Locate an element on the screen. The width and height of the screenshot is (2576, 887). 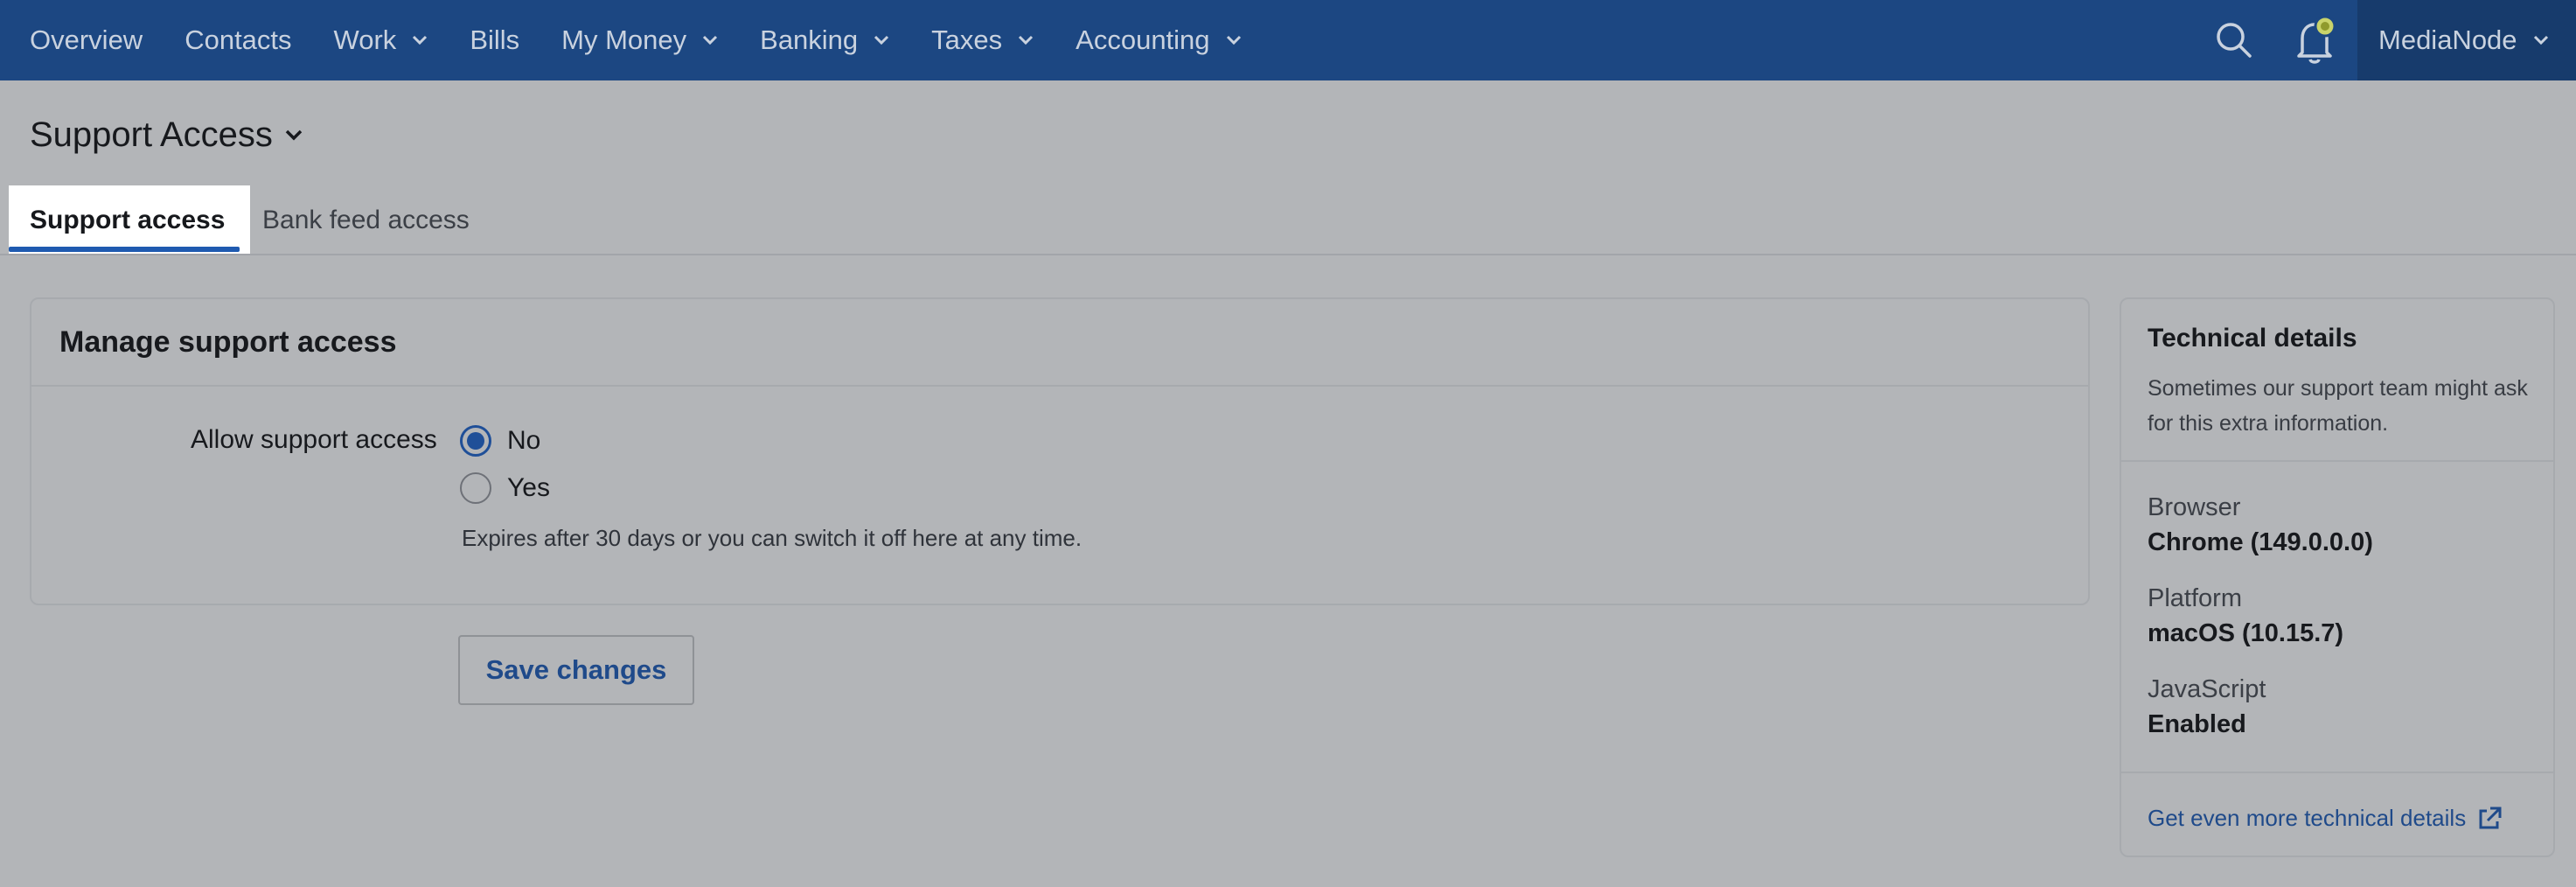
tab-label: Support access is located at coordinates (128, 220).